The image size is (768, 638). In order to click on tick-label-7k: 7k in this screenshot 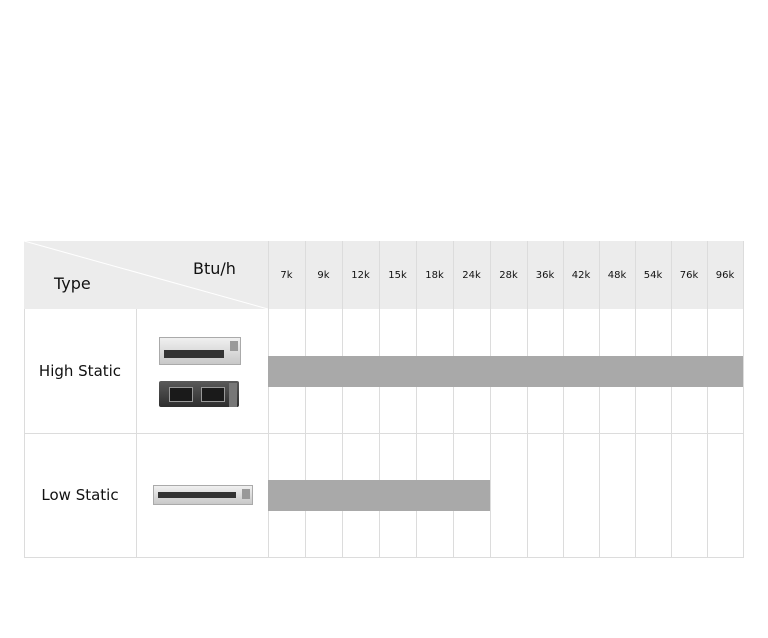, I will do `click(286, 275)`.